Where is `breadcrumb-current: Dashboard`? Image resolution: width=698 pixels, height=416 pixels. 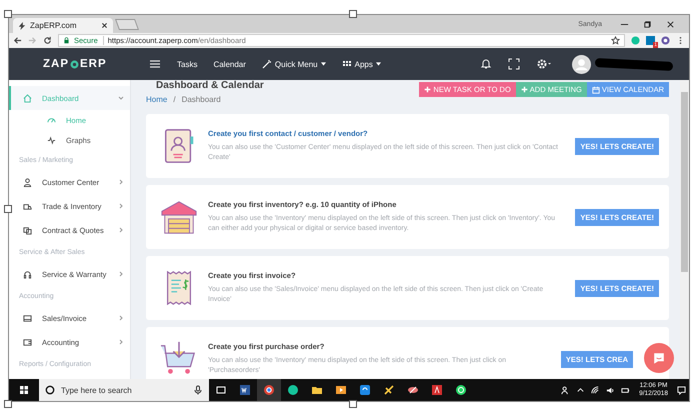 breadcrumb-current: Dashboard is located at coordinates (201, 99).